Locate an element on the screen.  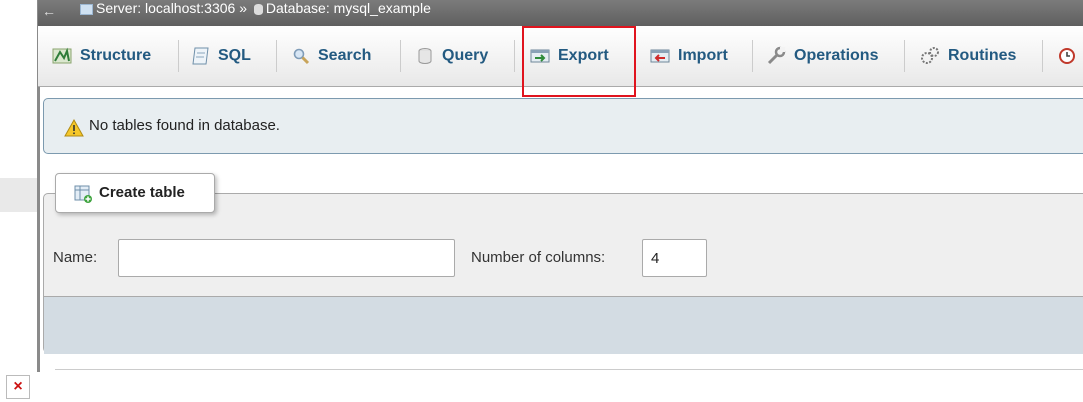
tab-sql: SQL is located at coordinates (221, 56).